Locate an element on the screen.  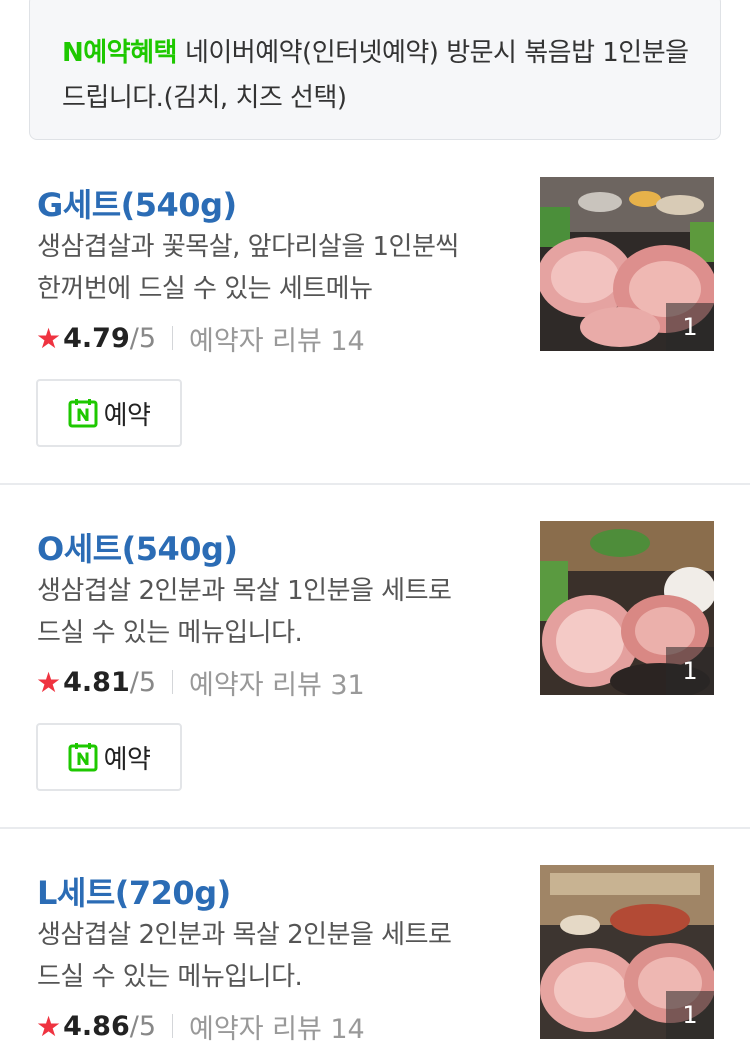
rating-score: 4.79 is located at coordinates (96, 338).